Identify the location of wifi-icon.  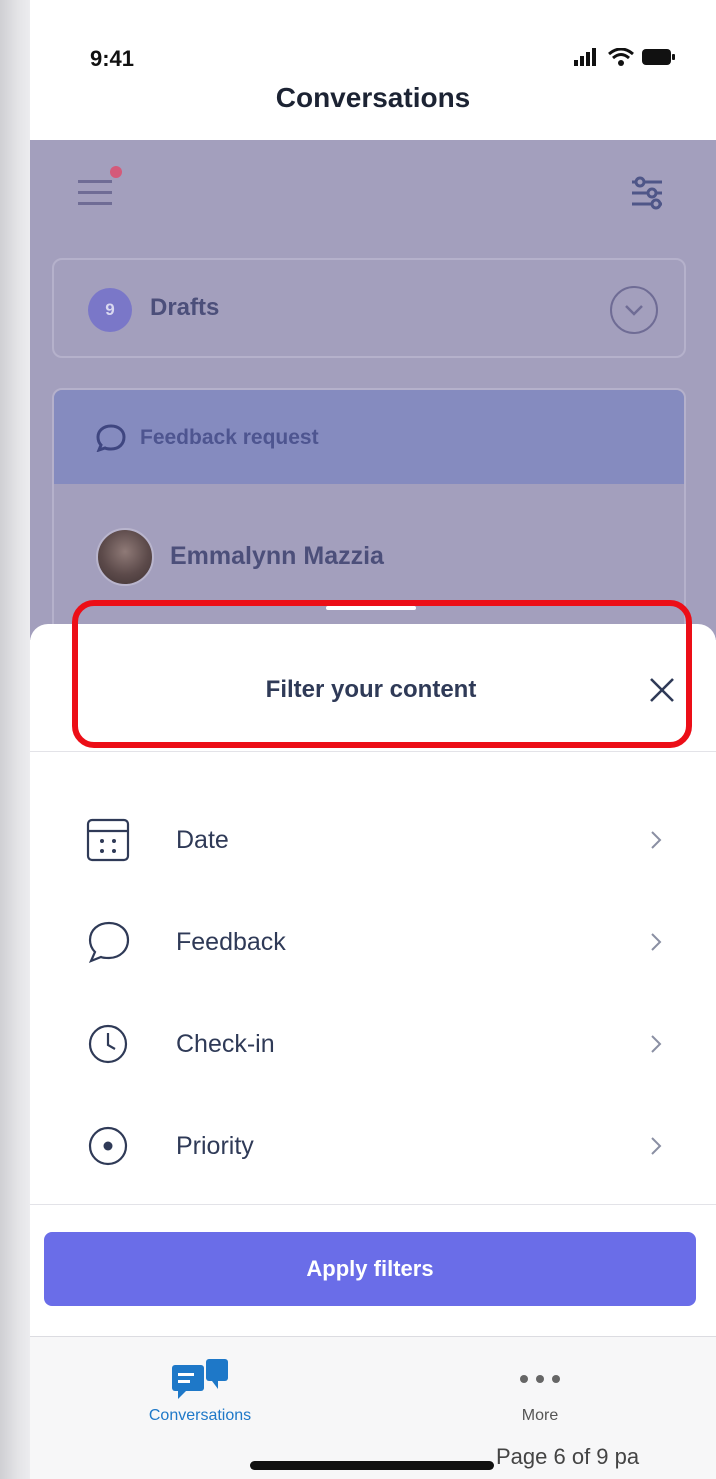
(621, 57).